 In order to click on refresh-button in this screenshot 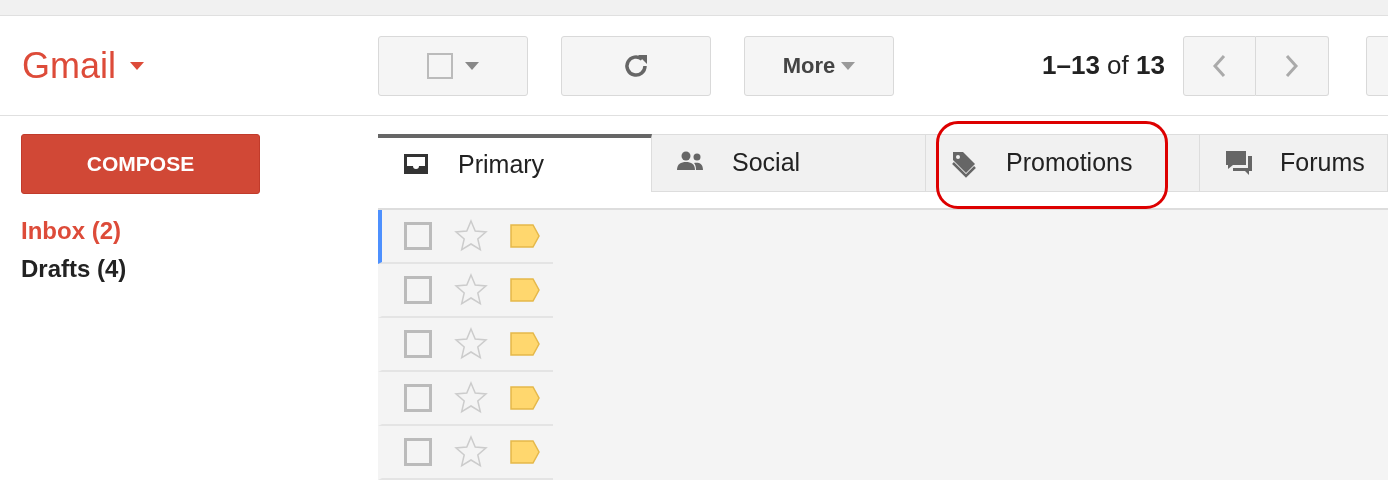, I will do `click(636, 65)`.